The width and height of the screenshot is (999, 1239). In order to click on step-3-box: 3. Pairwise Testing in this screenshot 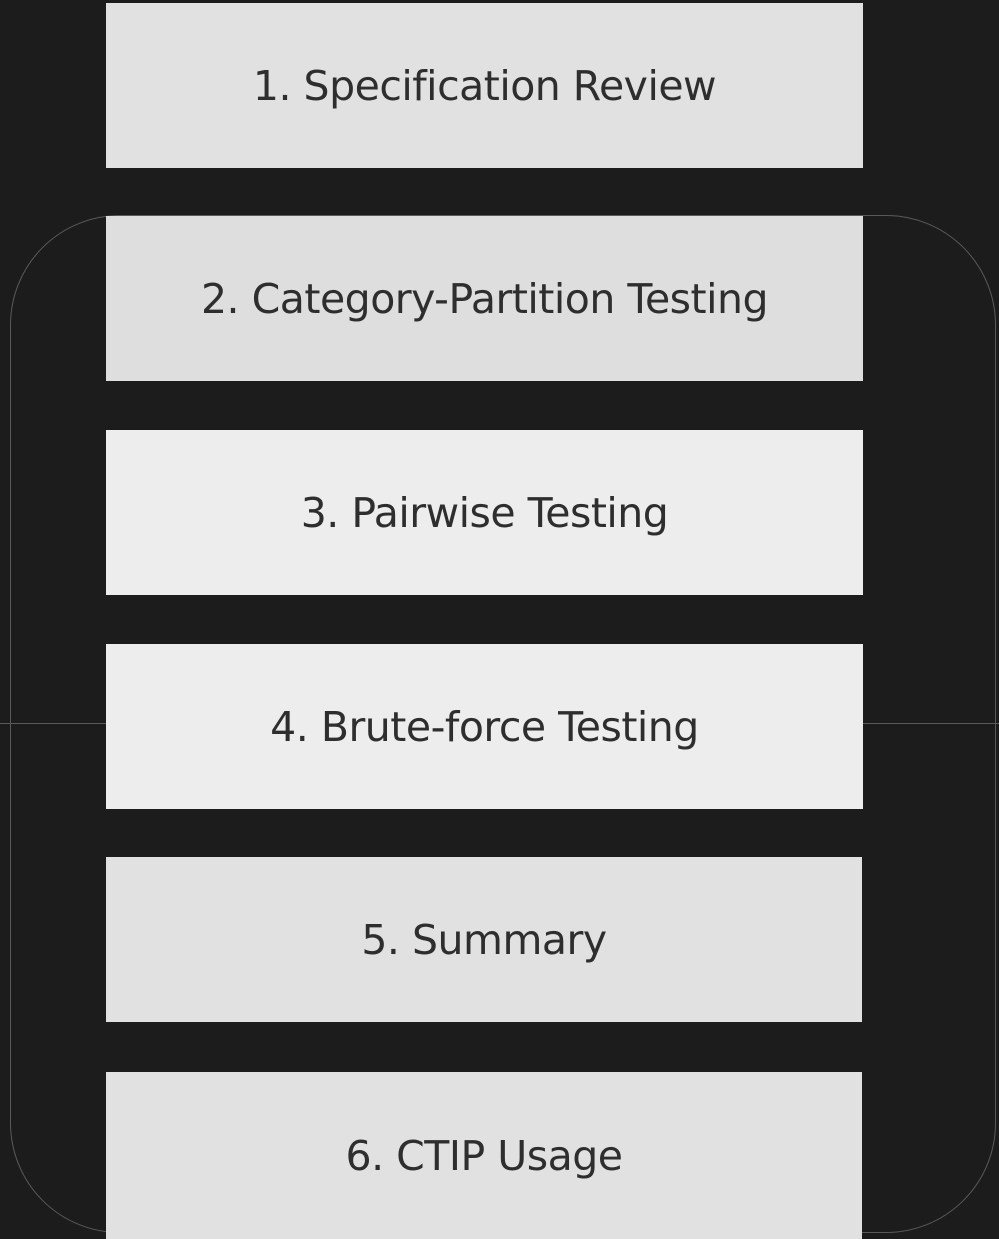, I will do `click(484, 512)`.